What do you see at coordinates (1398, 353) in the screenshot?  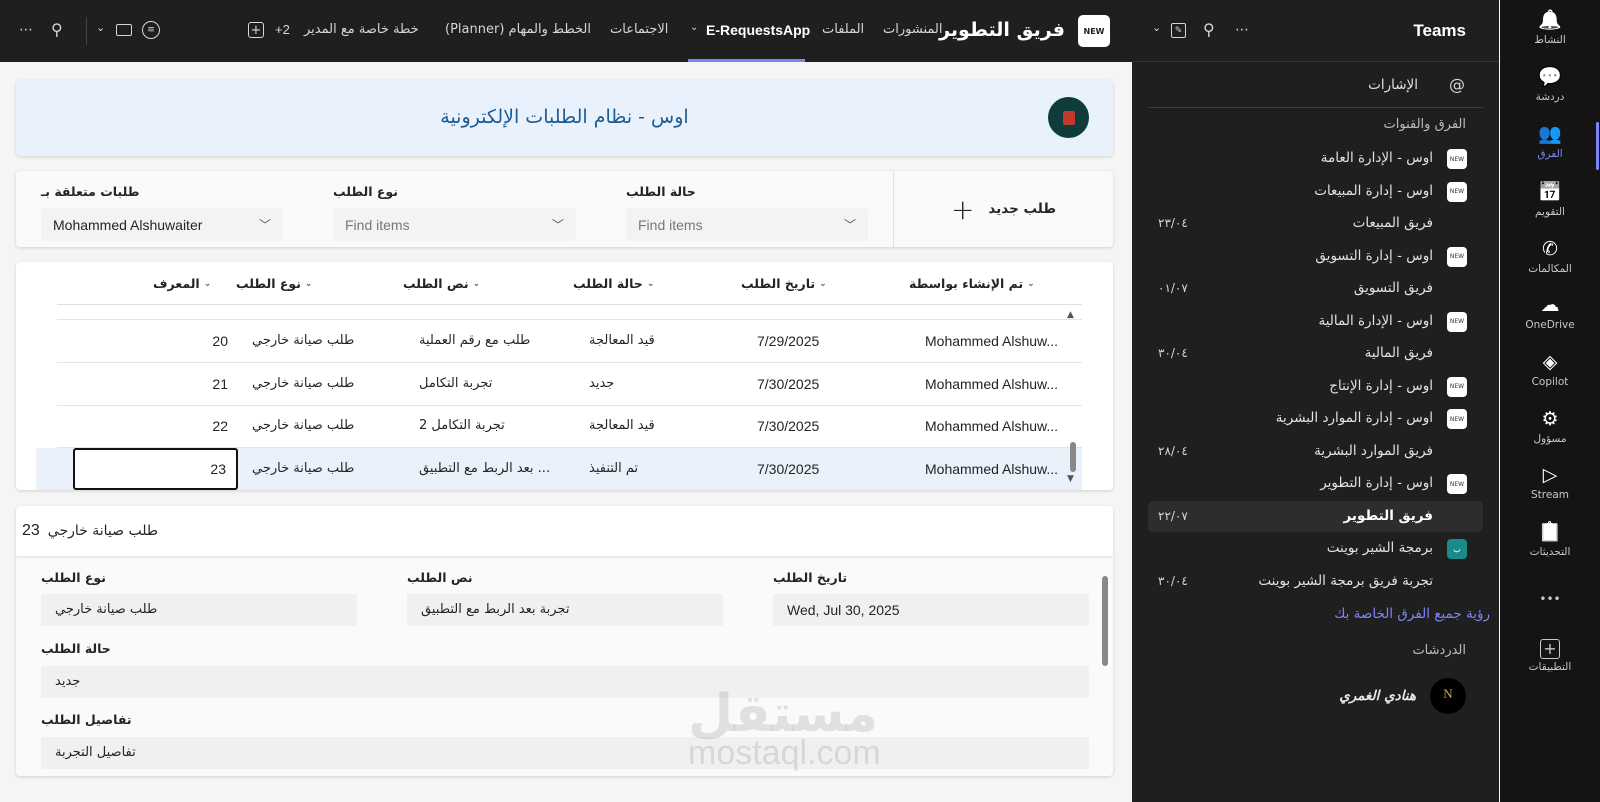 I see `item-label: فريق المالية` at bounding box center [1398, 353].